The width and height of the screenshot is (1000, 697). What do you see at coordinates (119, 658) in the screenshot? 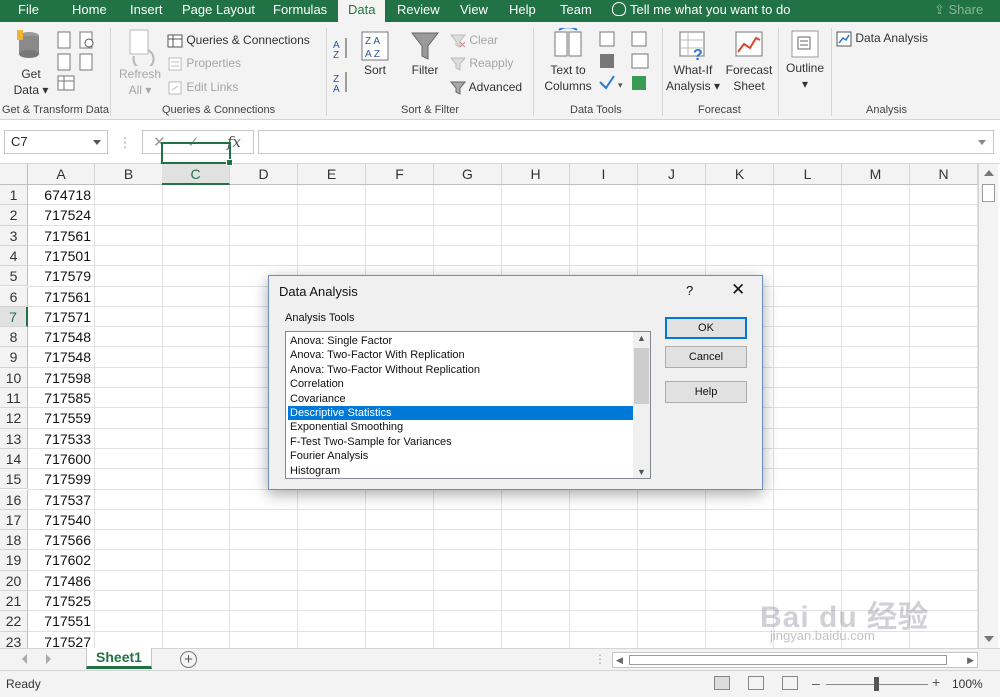
I see `sheet-tab-sheet1: Sheet1` at bounding box center [119, 658].